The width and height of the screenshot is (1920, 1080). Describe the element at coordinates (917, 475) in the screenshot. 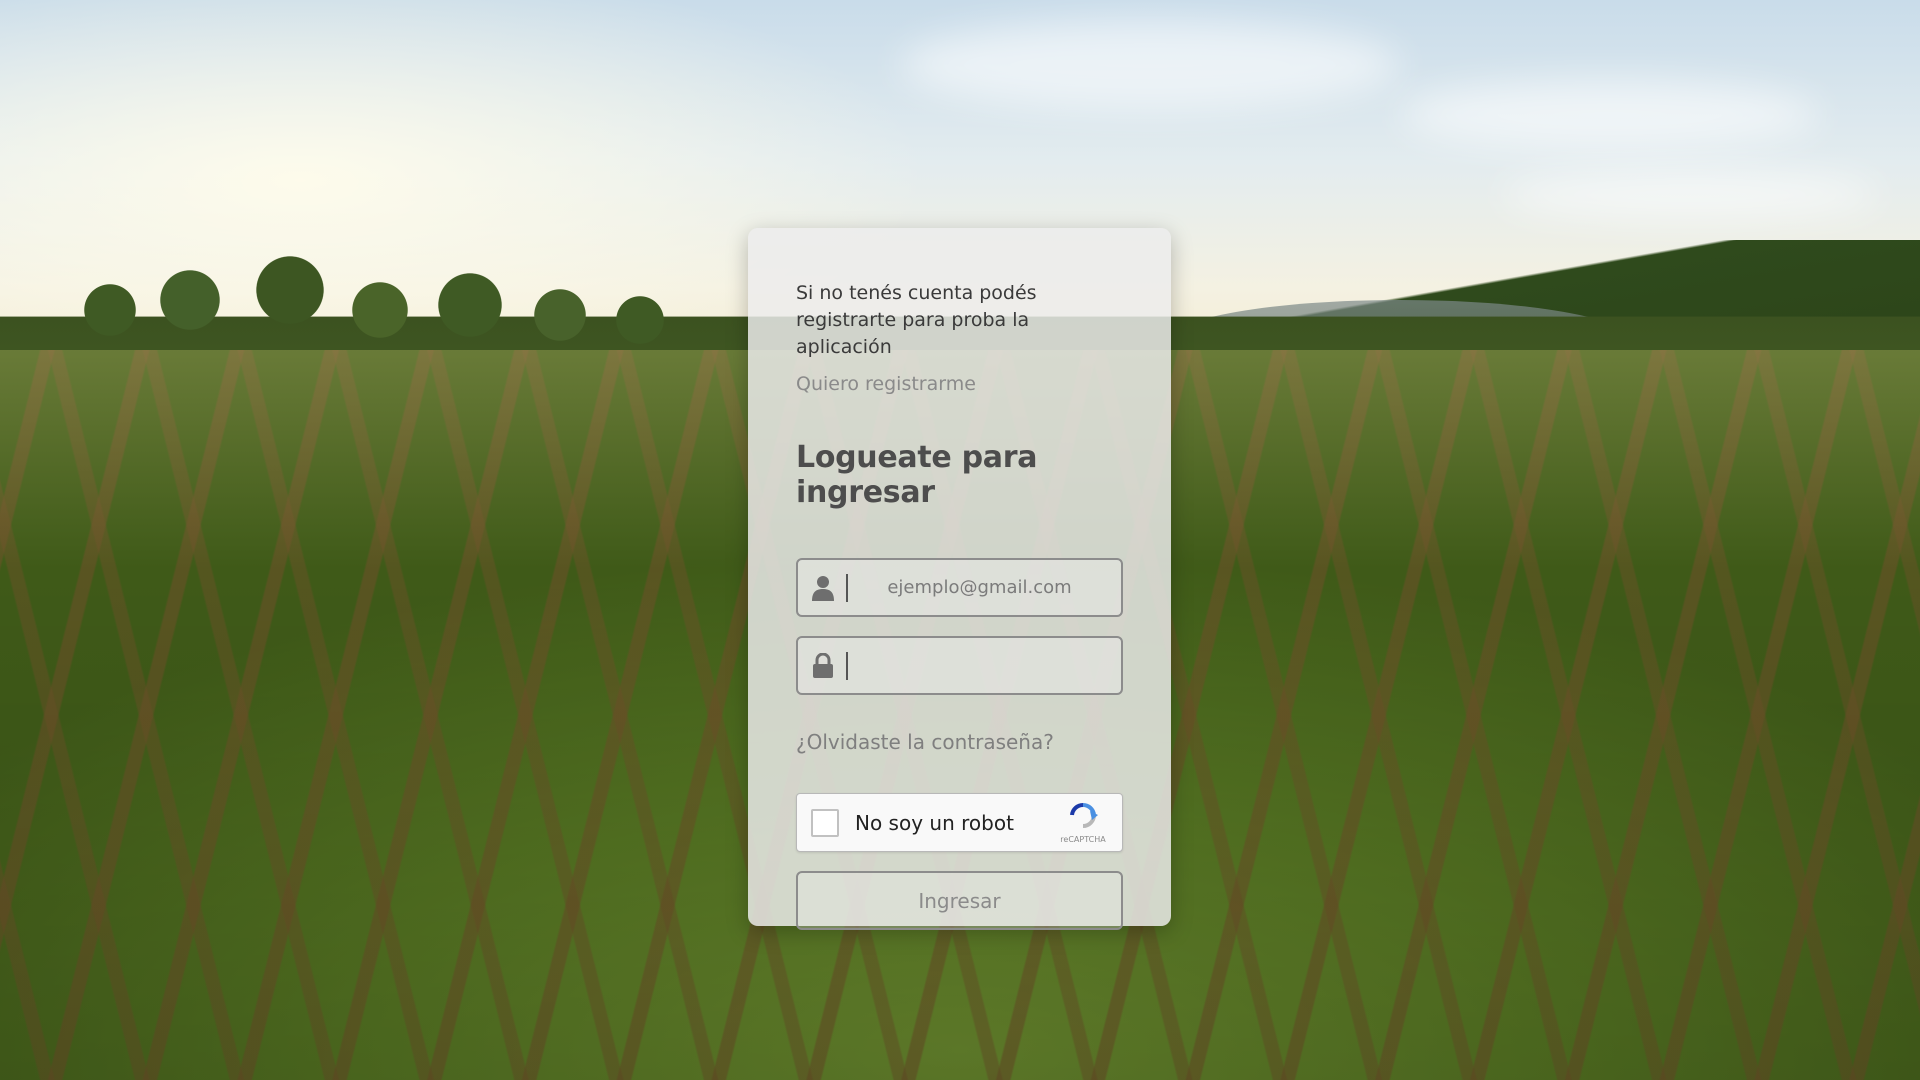

I see `page-title: Logueate para ingresar` at that location.